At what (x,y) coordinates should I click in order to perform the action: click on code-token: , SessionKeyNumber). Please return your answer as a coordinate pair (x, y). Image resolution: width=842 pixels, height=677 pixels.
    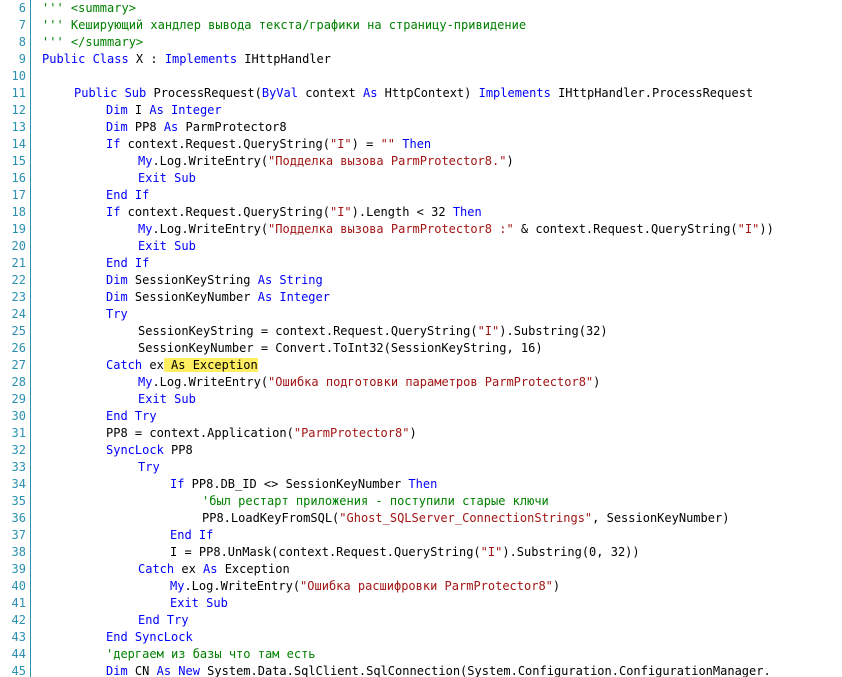
    Looking at the image, I should click on (661, 518).